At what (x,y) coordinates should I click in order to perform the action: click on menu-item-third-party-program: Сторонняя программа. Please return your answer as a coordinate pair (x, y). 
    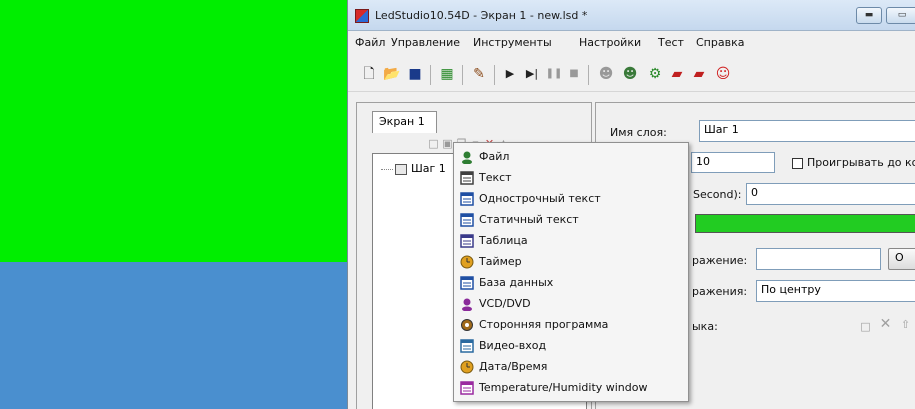
    Looking at the image, I should click on (571, 325).